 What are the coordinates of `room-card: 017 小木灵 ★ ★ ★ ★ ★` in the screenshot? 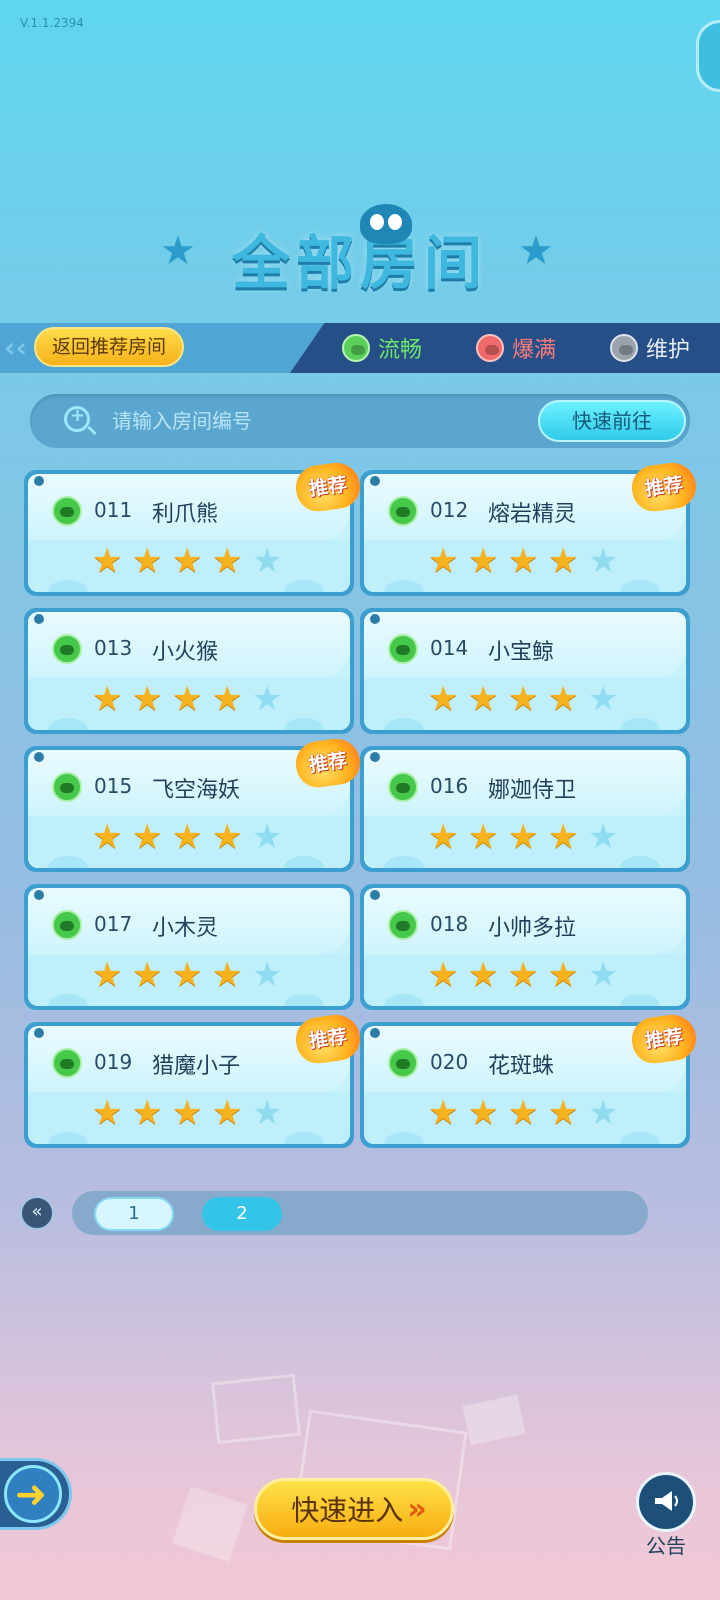 It's located at (189, 947).